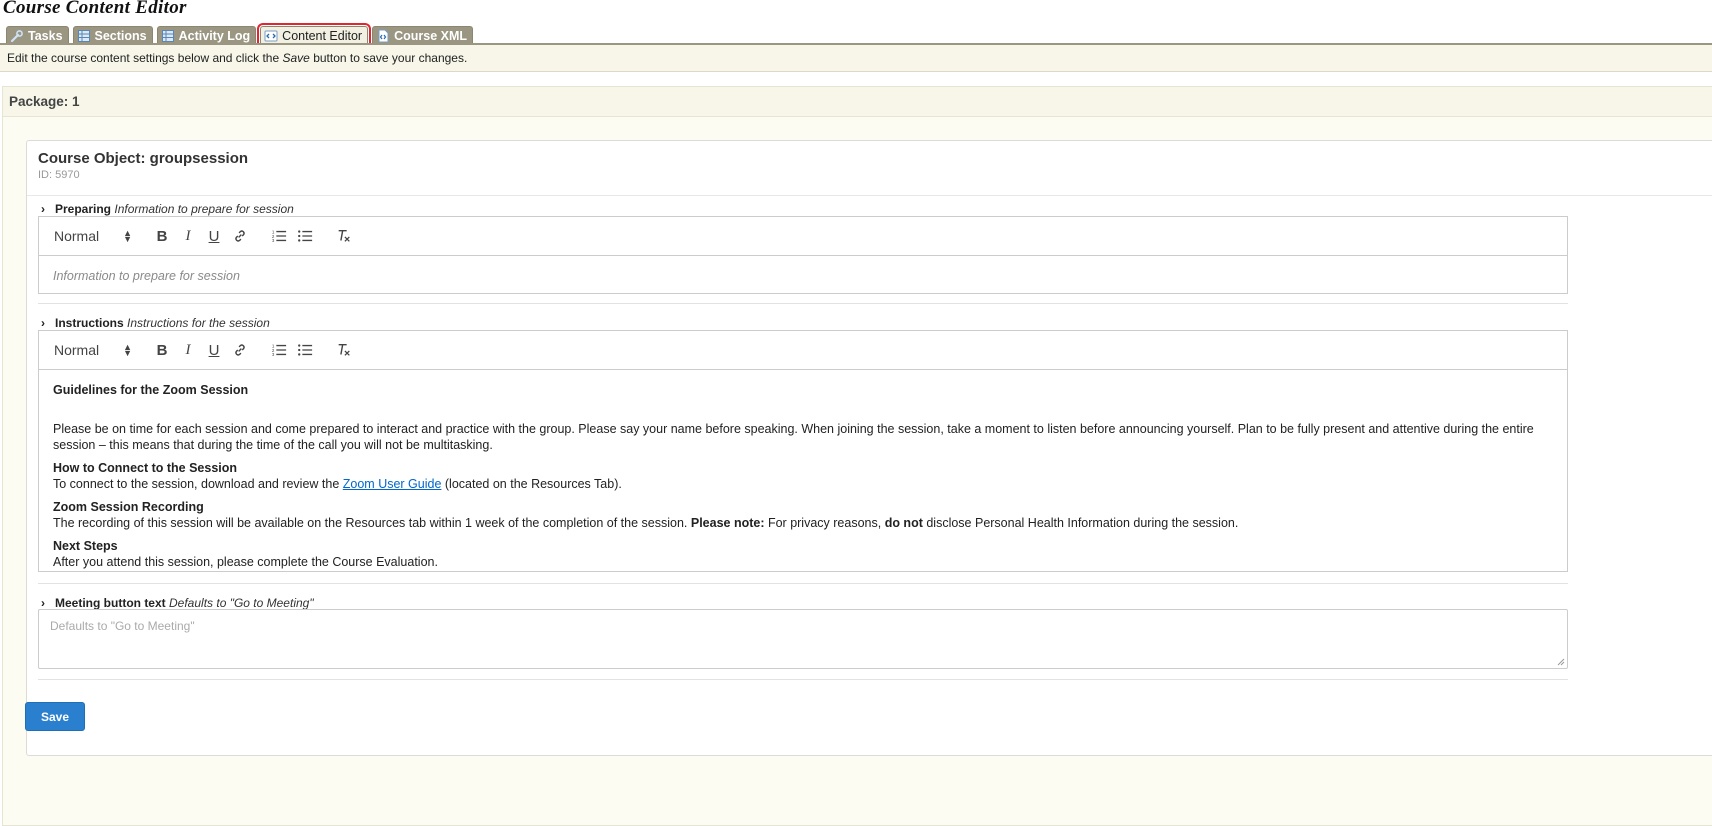 Image resolution: width=1712 pixels, height=826 pixels. Describe the element at coordinates (146, 276) in the screenshot. I see `editor-placeholder: Information to prepare for session` at that location.